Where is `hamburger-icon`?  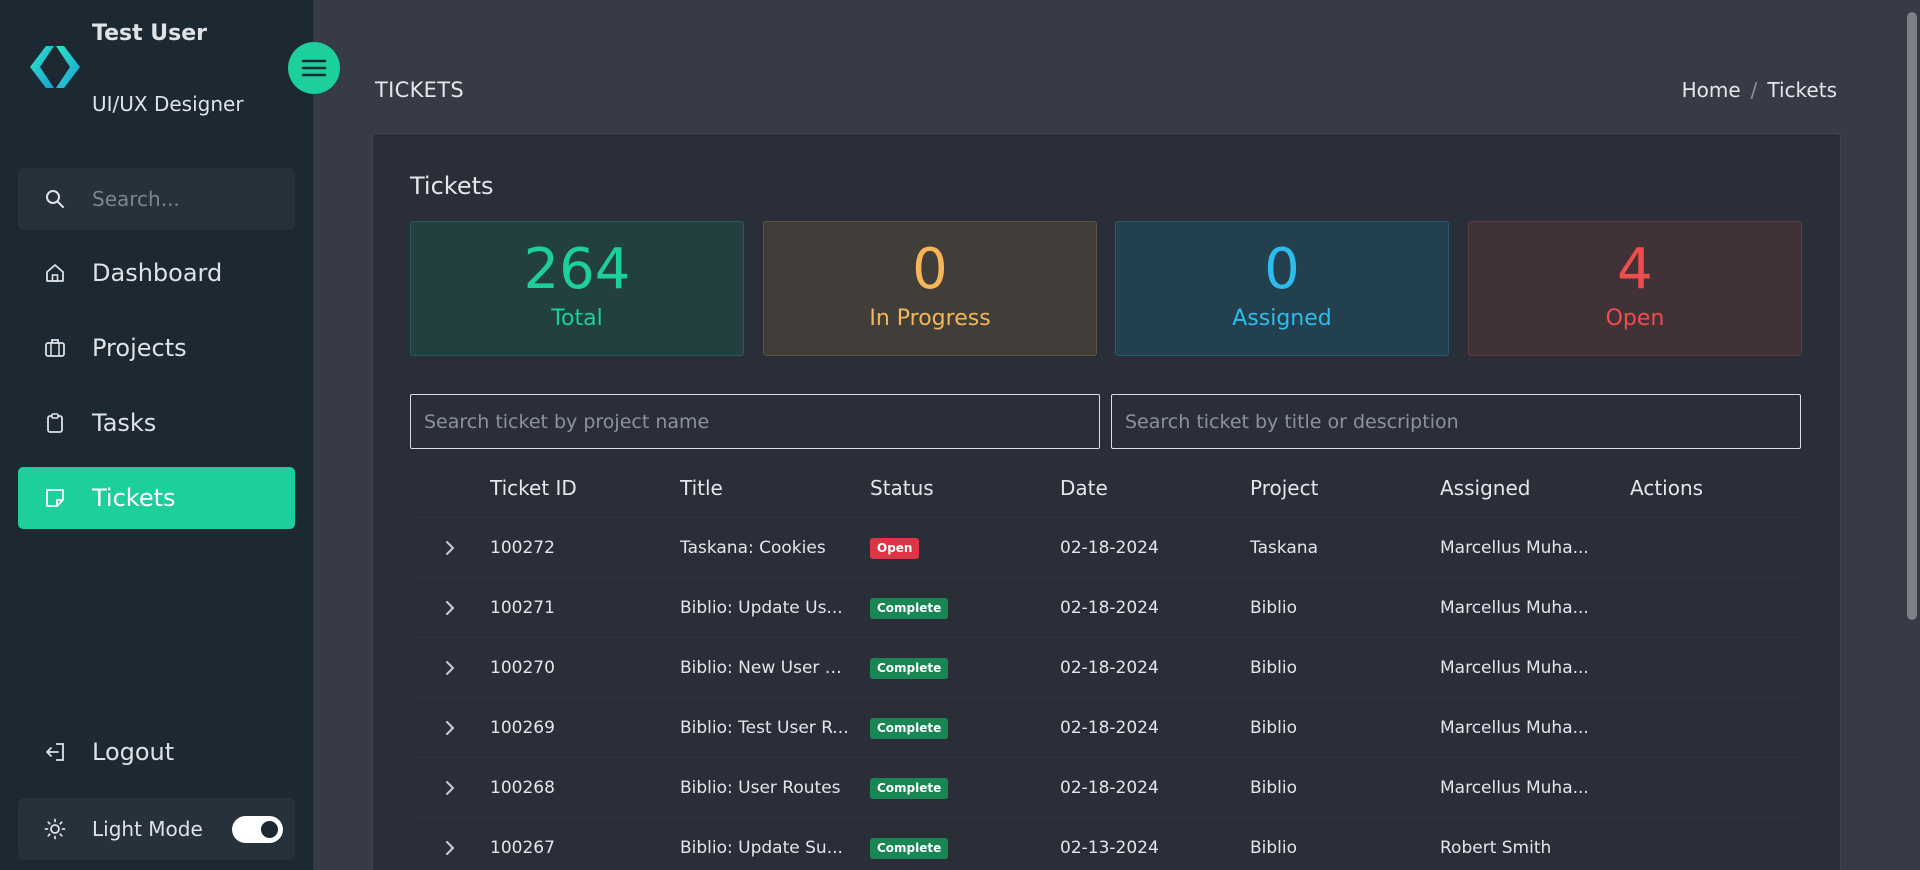 hamburger-icon is located at coordinates (314, 68).